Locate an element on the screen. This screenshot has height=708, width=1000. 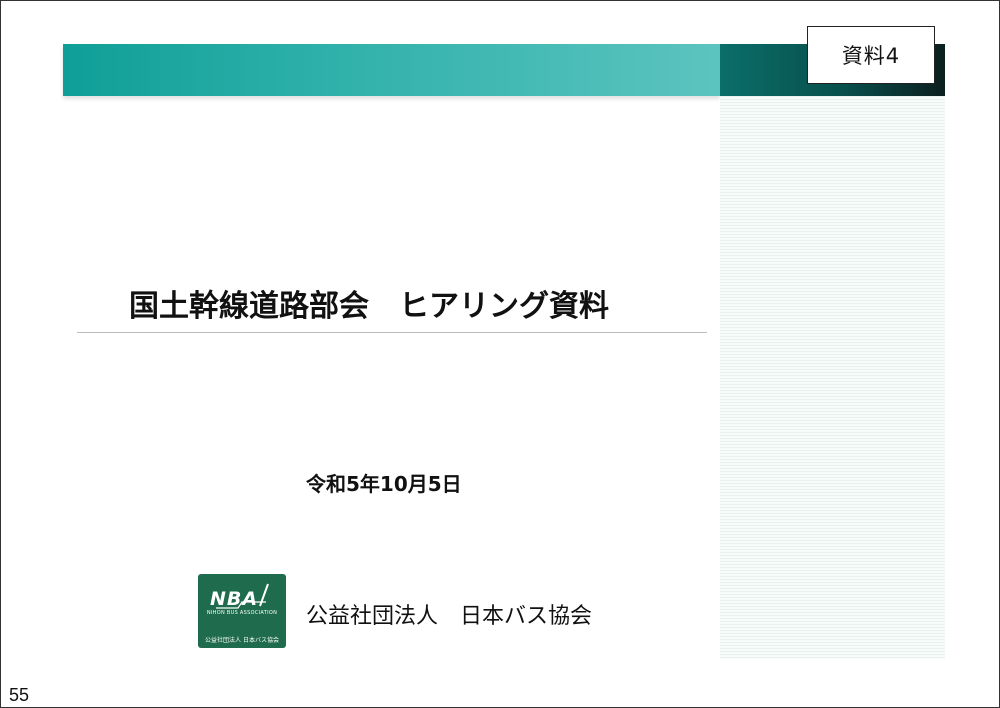
logo-tagline: NIHON BUS ASSOCIATION is located at coordinates (242, 613).